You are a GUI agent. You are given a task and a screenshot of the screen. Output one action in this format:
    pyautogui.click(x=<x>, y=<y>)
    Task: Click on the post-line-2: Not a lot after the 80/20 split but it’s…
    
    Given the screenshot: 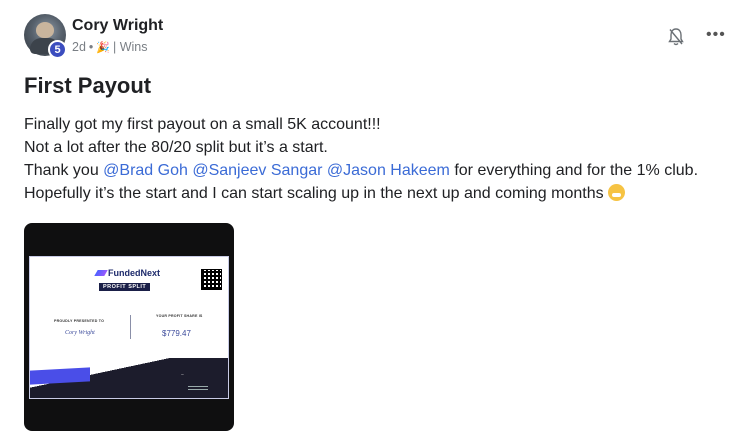 What is the action you would take?
    pyautogui.click(x=176, y=147)
    